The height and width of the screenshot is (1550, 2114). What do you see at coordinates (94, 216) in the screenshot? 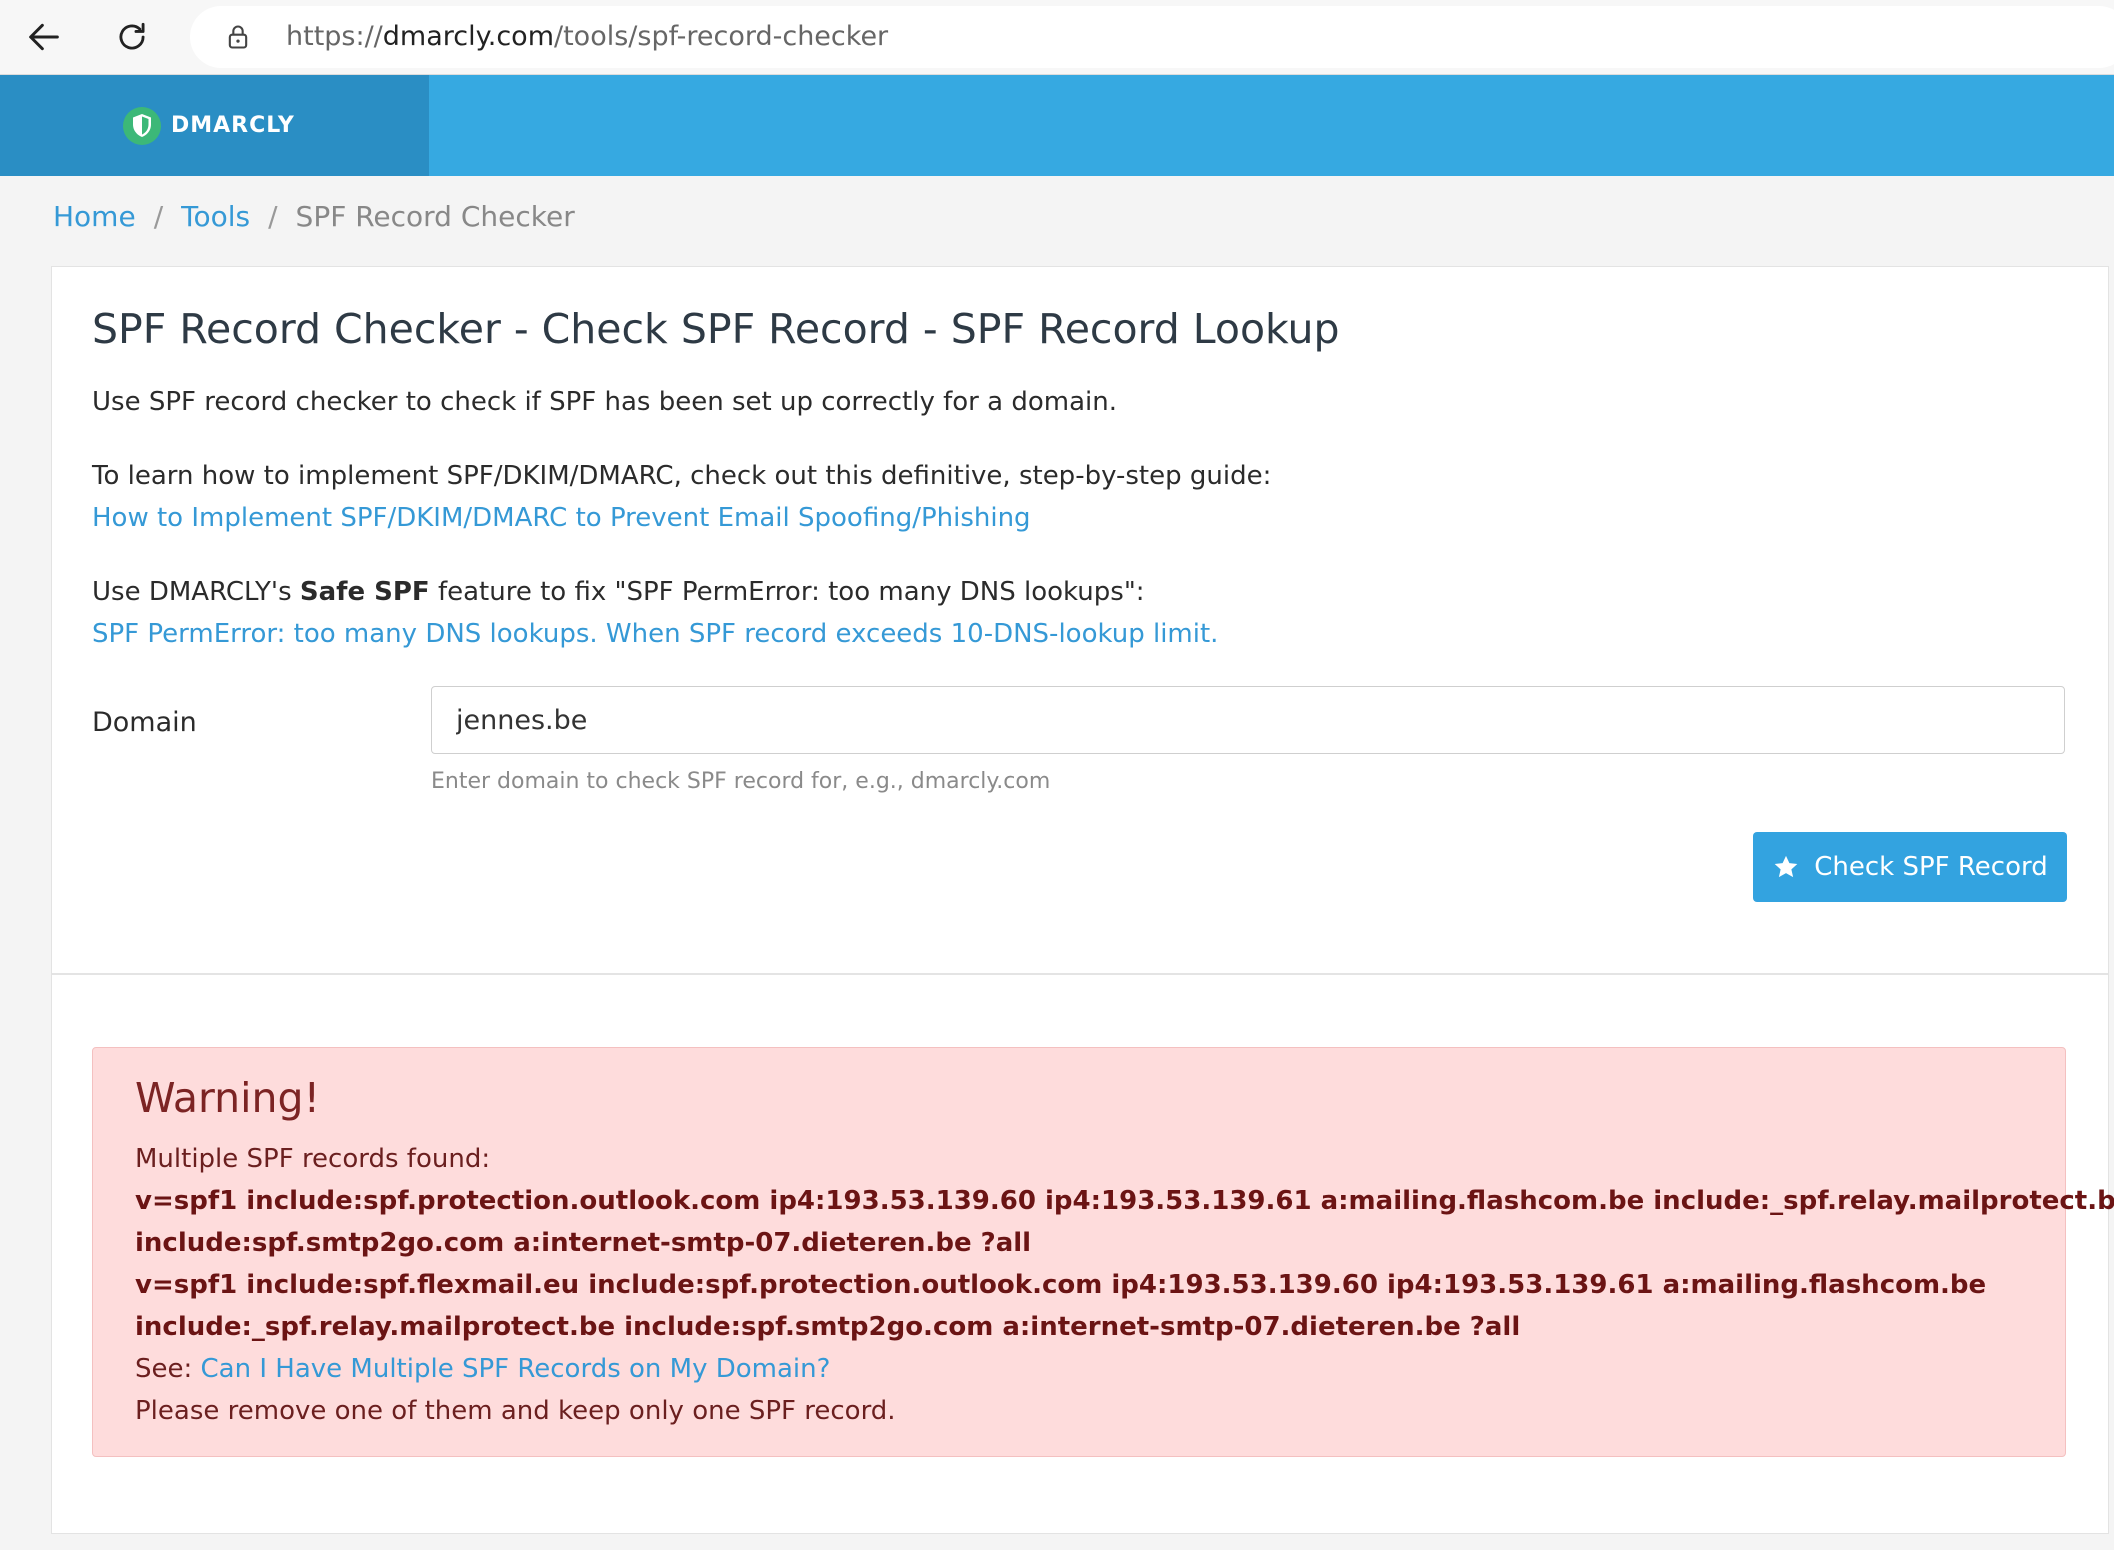
I see `breadcrumb-home: Home` at bounding box center [94, 216].